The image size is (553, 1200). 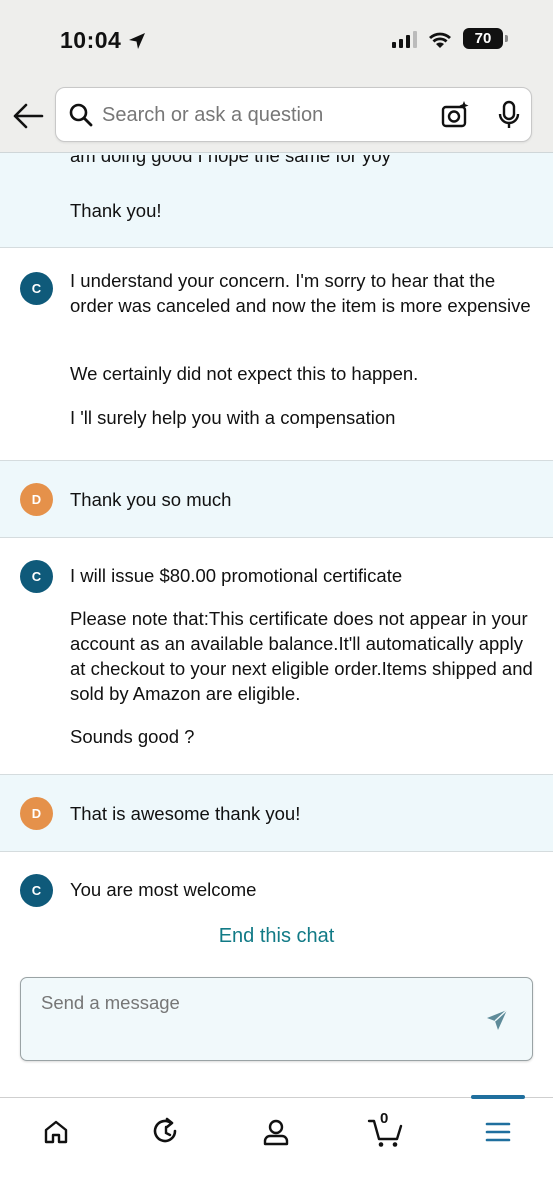 What do you see at coordinates (384, 1118) in the screenshot?
I see `cart-count-badge: 0` at bounding box center [384, 1118].